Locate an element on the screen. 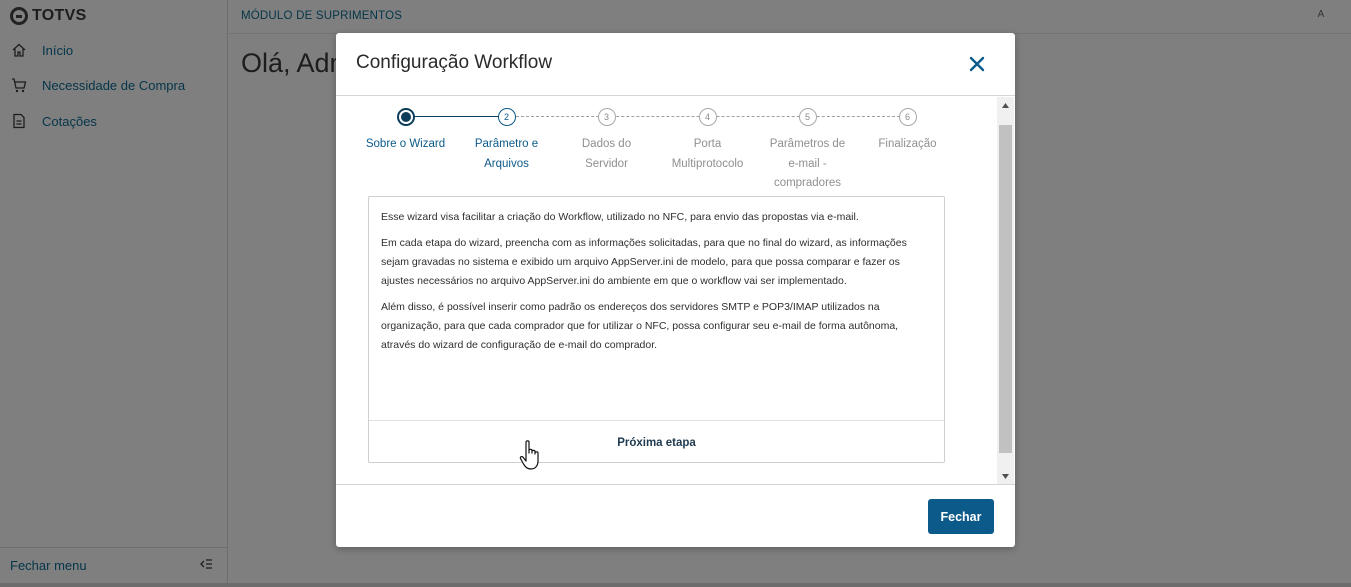  next-step-button: Próxima etapa is located at coordinates (656, 442).